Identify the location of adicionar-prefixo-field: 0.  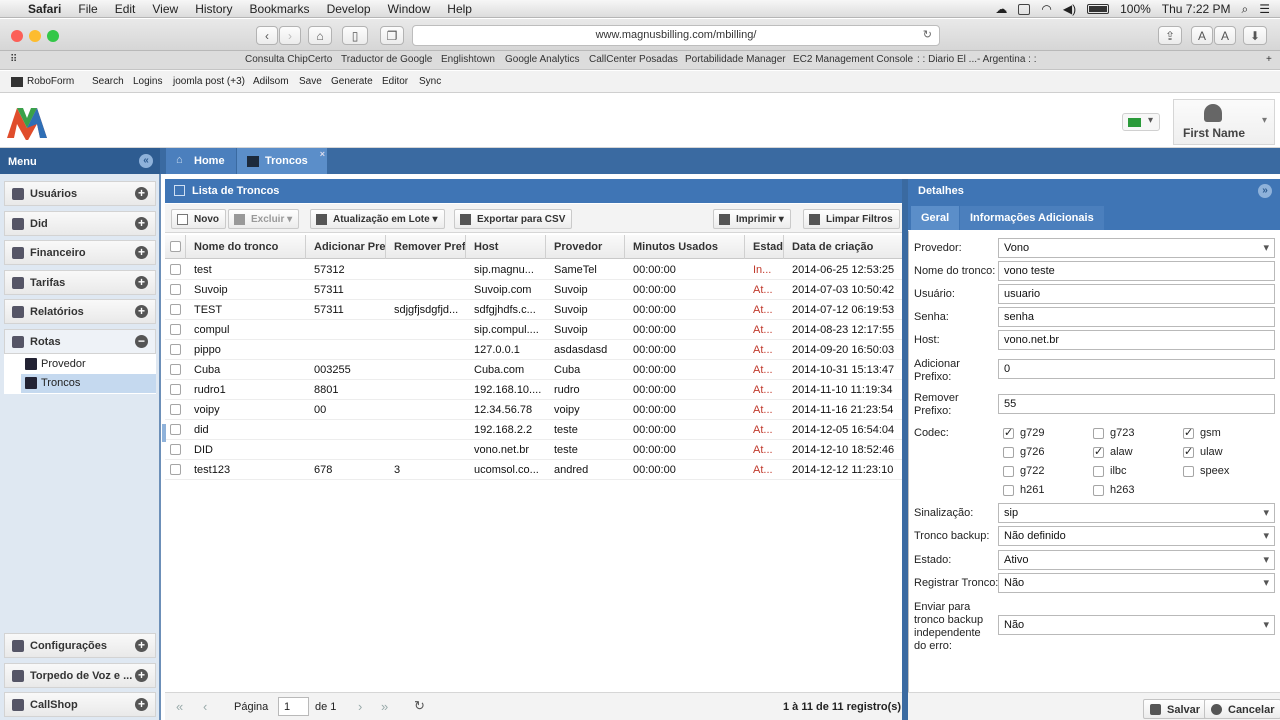
(1136, 369).